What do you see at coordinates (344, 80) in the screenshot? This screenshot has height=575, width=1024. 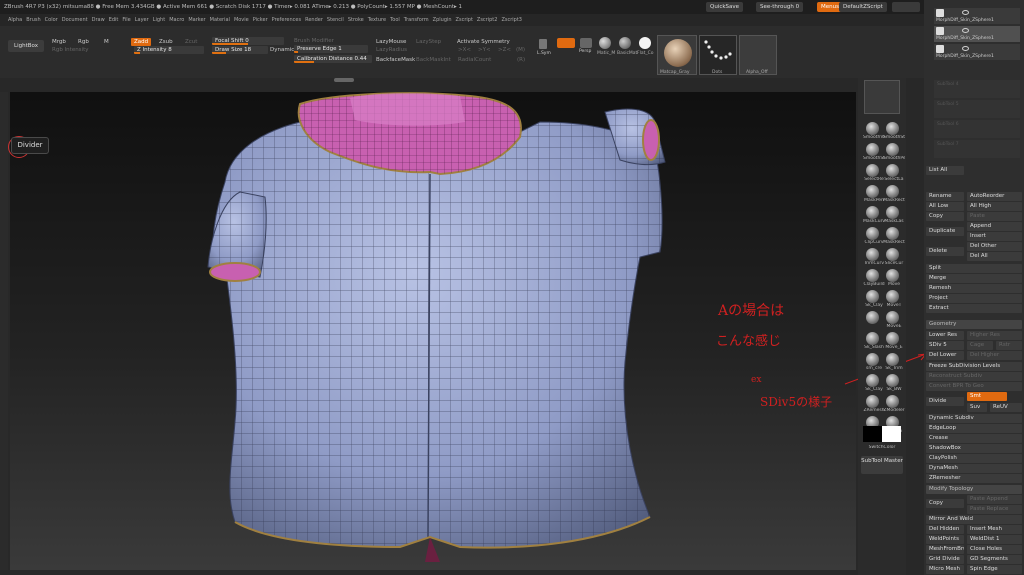 I see `toolbar-scroll-handle` at bounding box center [344, 80].